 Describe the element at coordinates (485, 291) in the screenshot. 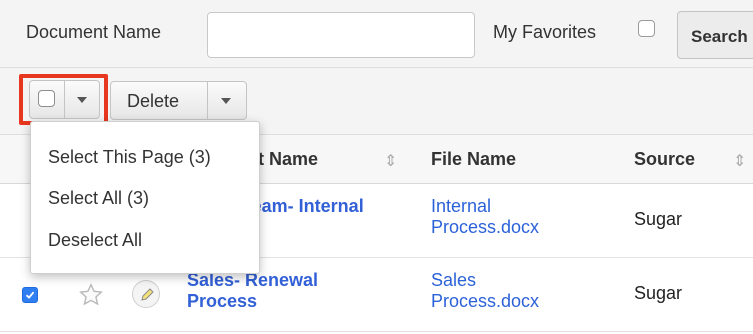

I see `file-name-link: Sales Process.docx` at that location.